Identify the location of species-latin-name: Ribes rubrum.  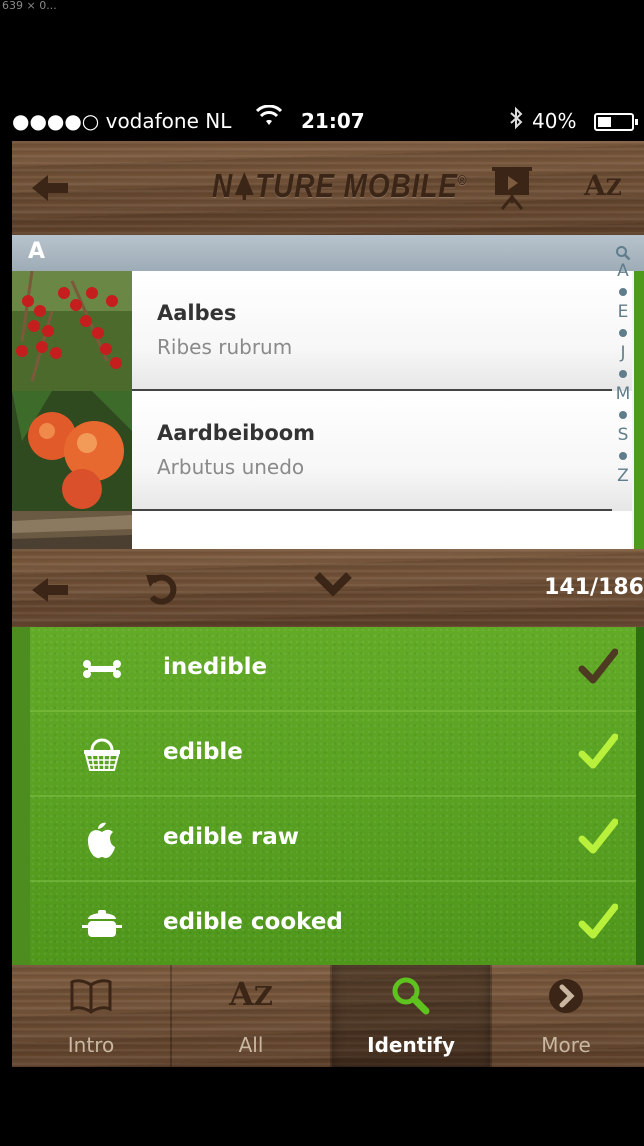
(225, 347).